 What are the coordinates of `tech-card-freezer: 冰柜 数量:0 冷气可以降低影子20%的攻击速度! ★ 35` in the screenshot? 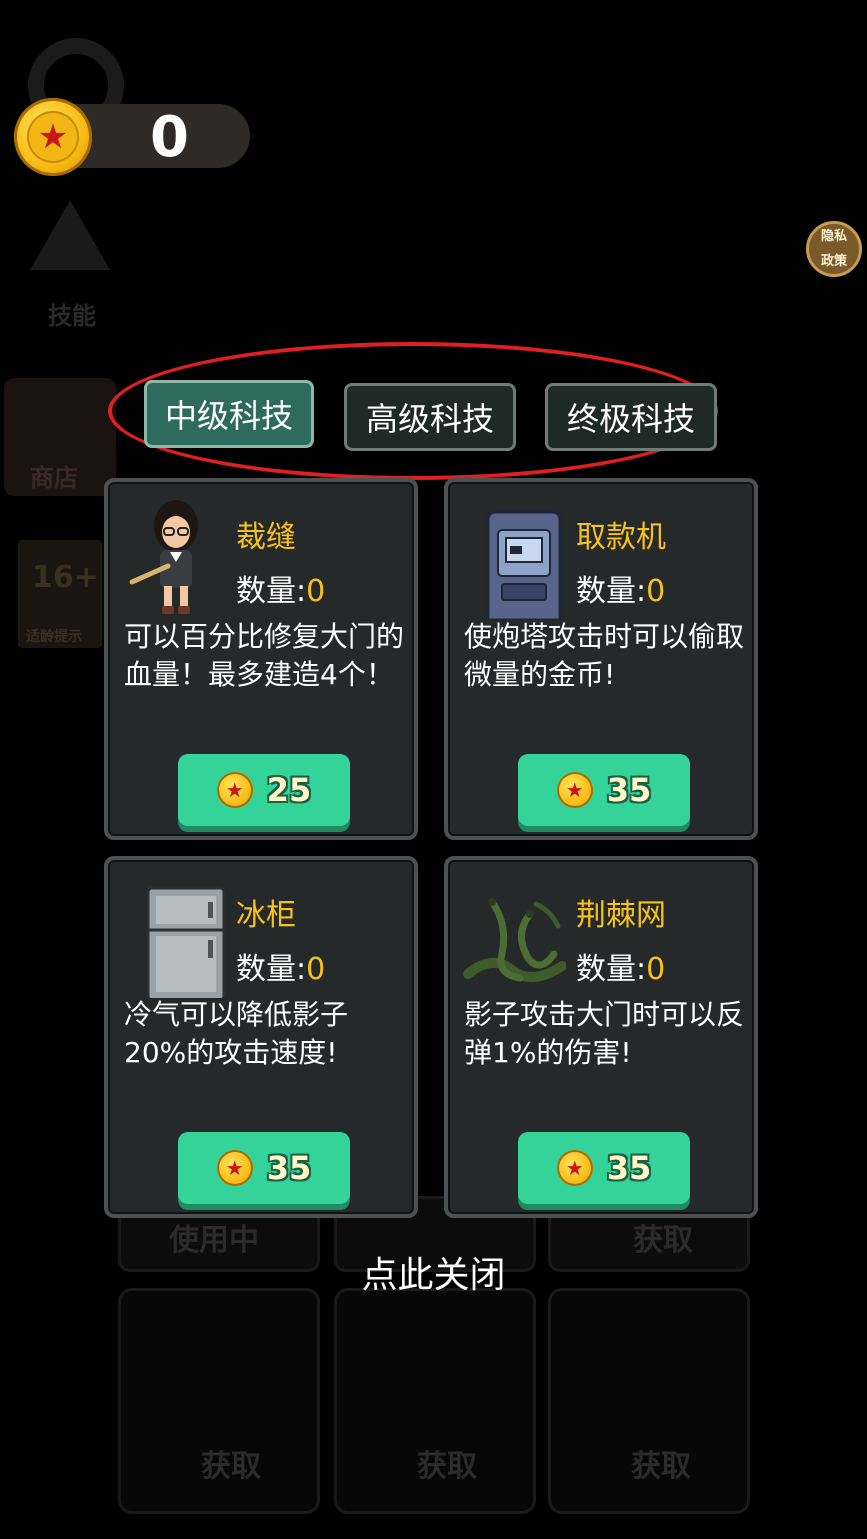 It's located at (261, 1037).